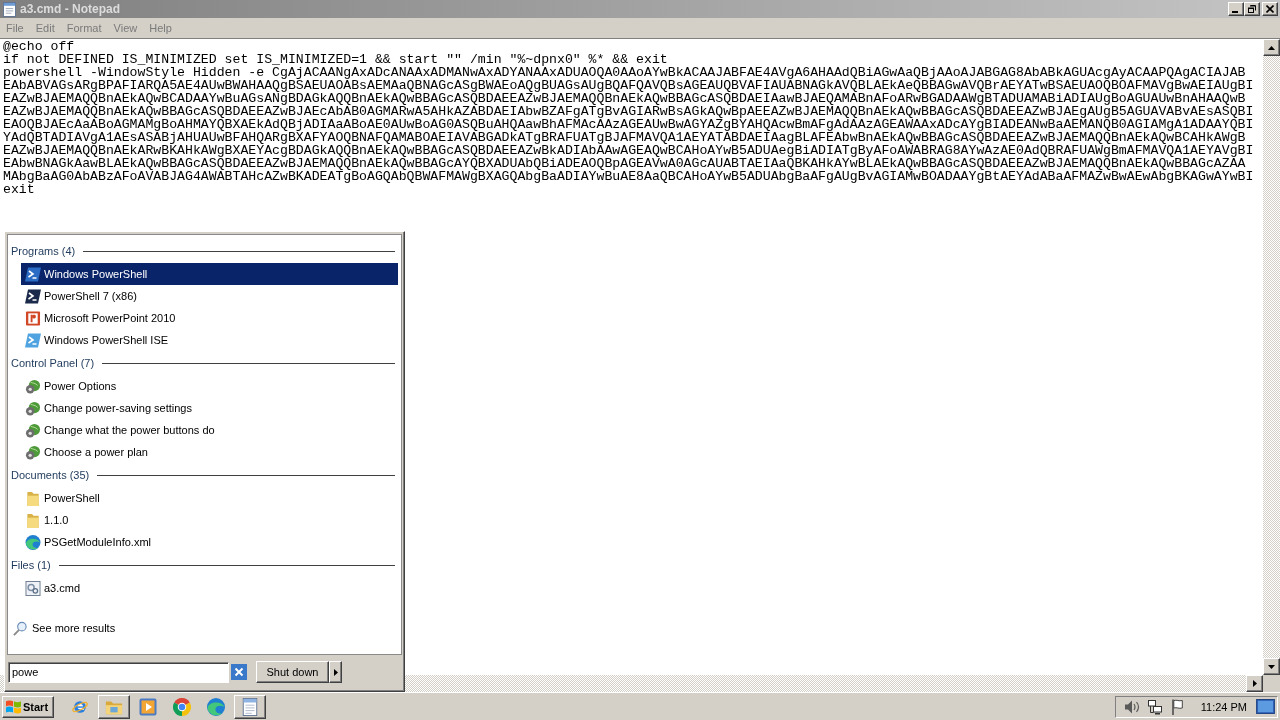  I want to click on text-line: MAbgBaAG0AbABzAFoAVABJAG4AWABTAHcAZwBKADEATgBoAGQAbQBWAFMAWgBXAGQAbgBaADIAYwBuAE8AaQBCAHoAYwB5ADUAbgBaAFgAUgBvAGIAMwBOADAAYgBtAEYAdABaAFMAZwBwAEwAbgBKAGwAYwBI, so click(628, 176).